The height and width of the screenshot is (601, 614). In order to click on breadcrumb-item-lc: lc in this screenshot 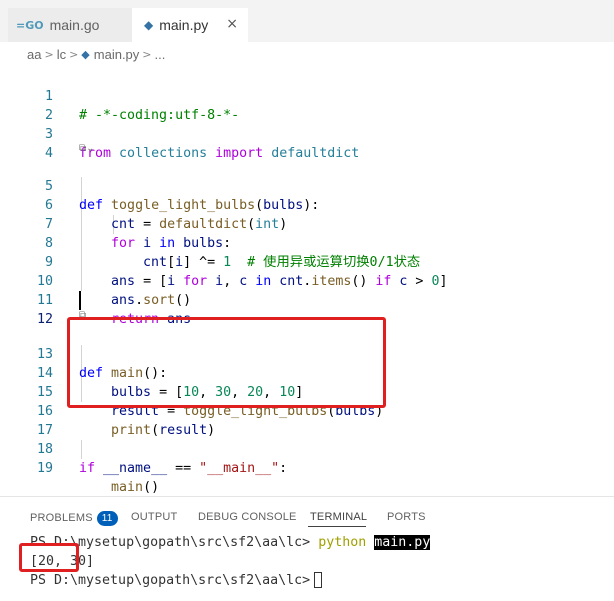, I will do `click(61, 54)`.